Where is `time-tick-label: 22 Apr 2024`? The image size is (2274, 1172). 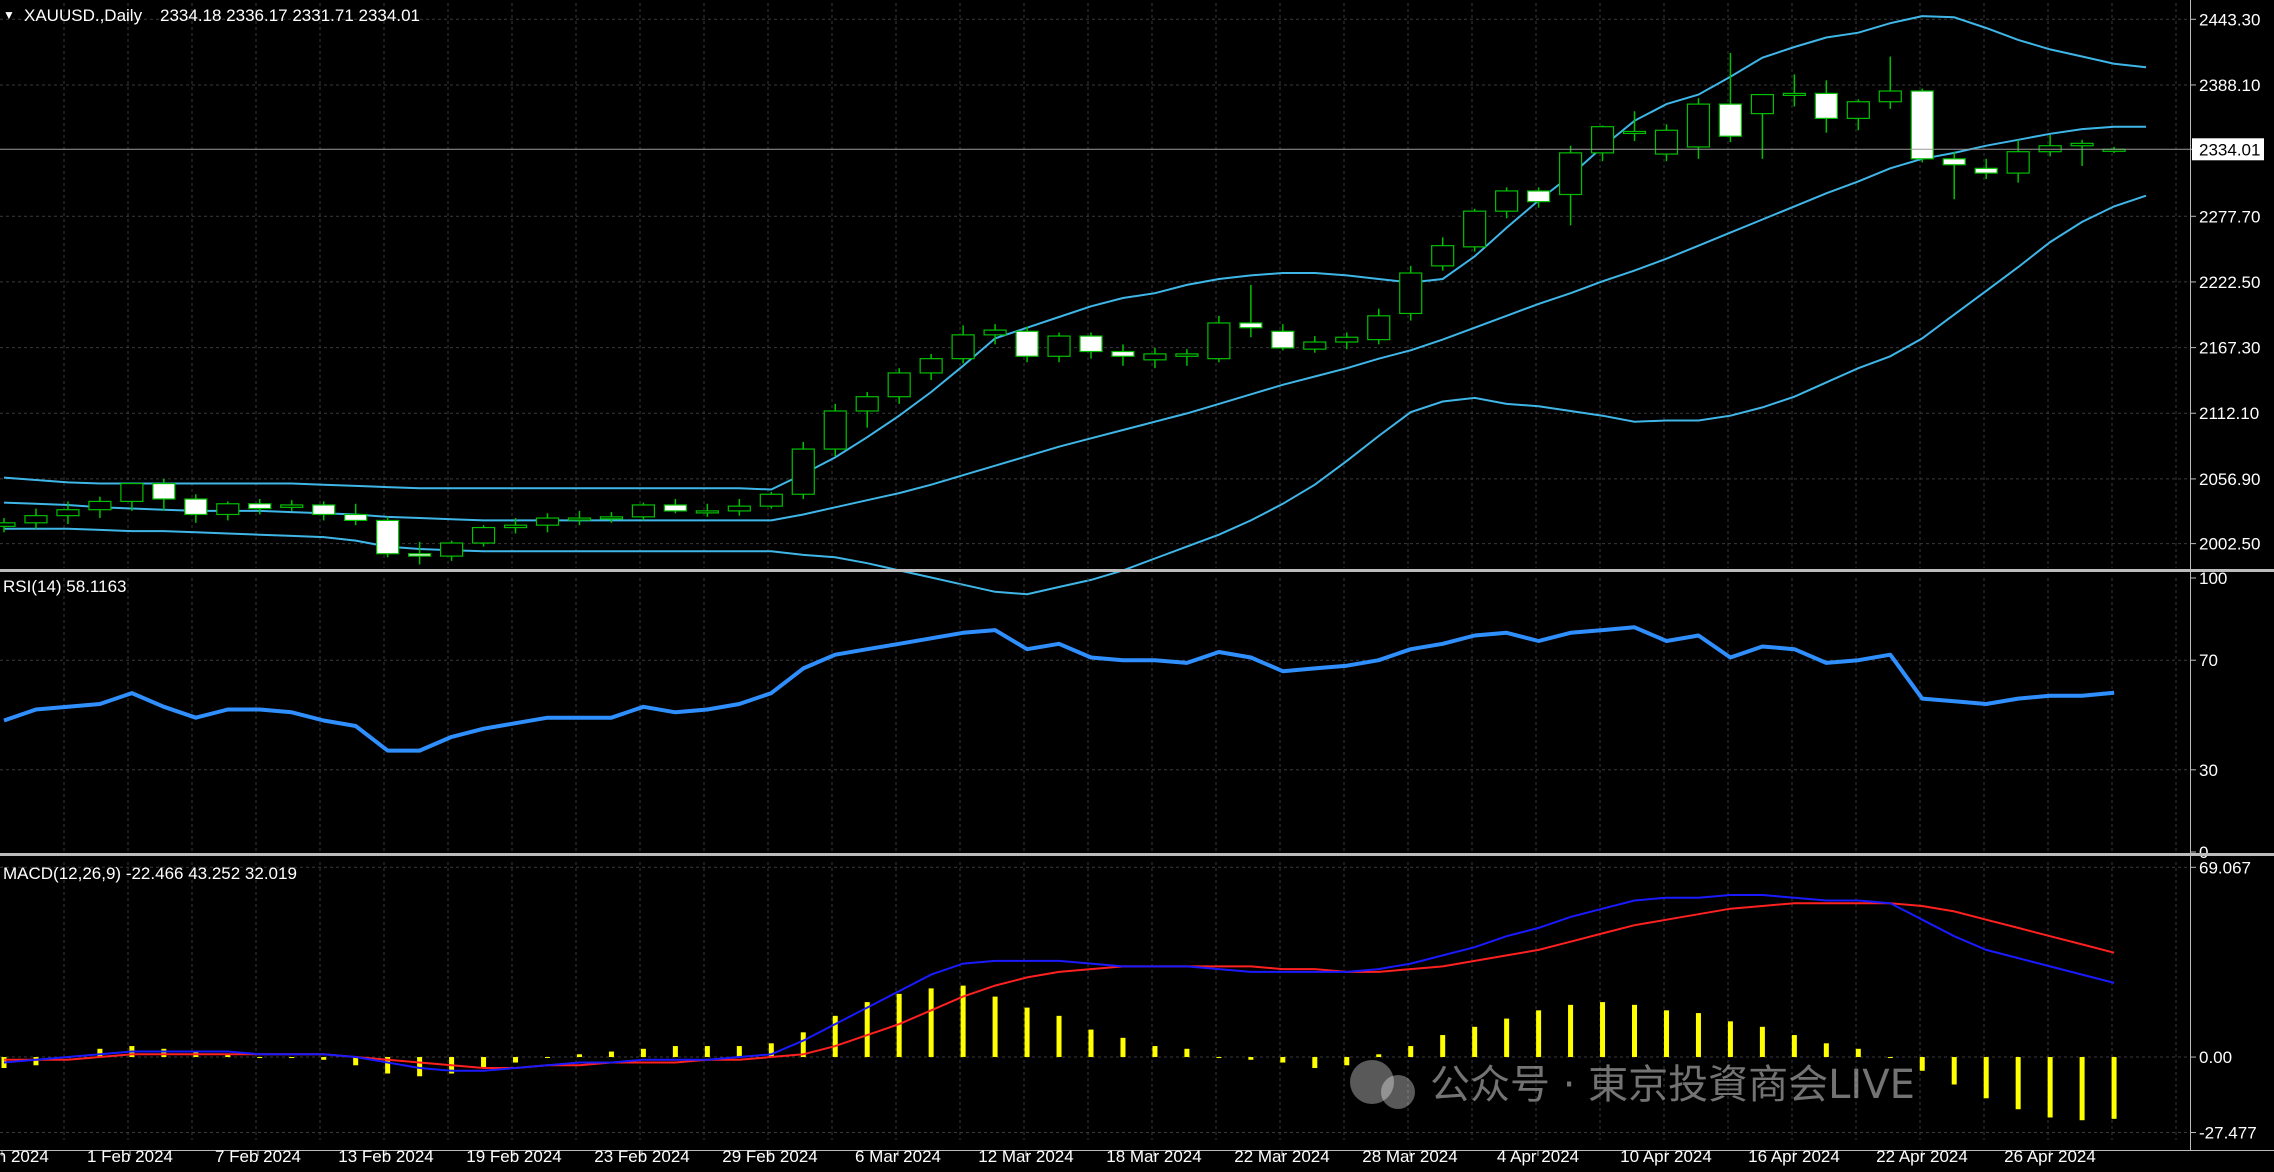
time-tick-label: 22 Apr 2024 is located at coordinates (1922, 1156).